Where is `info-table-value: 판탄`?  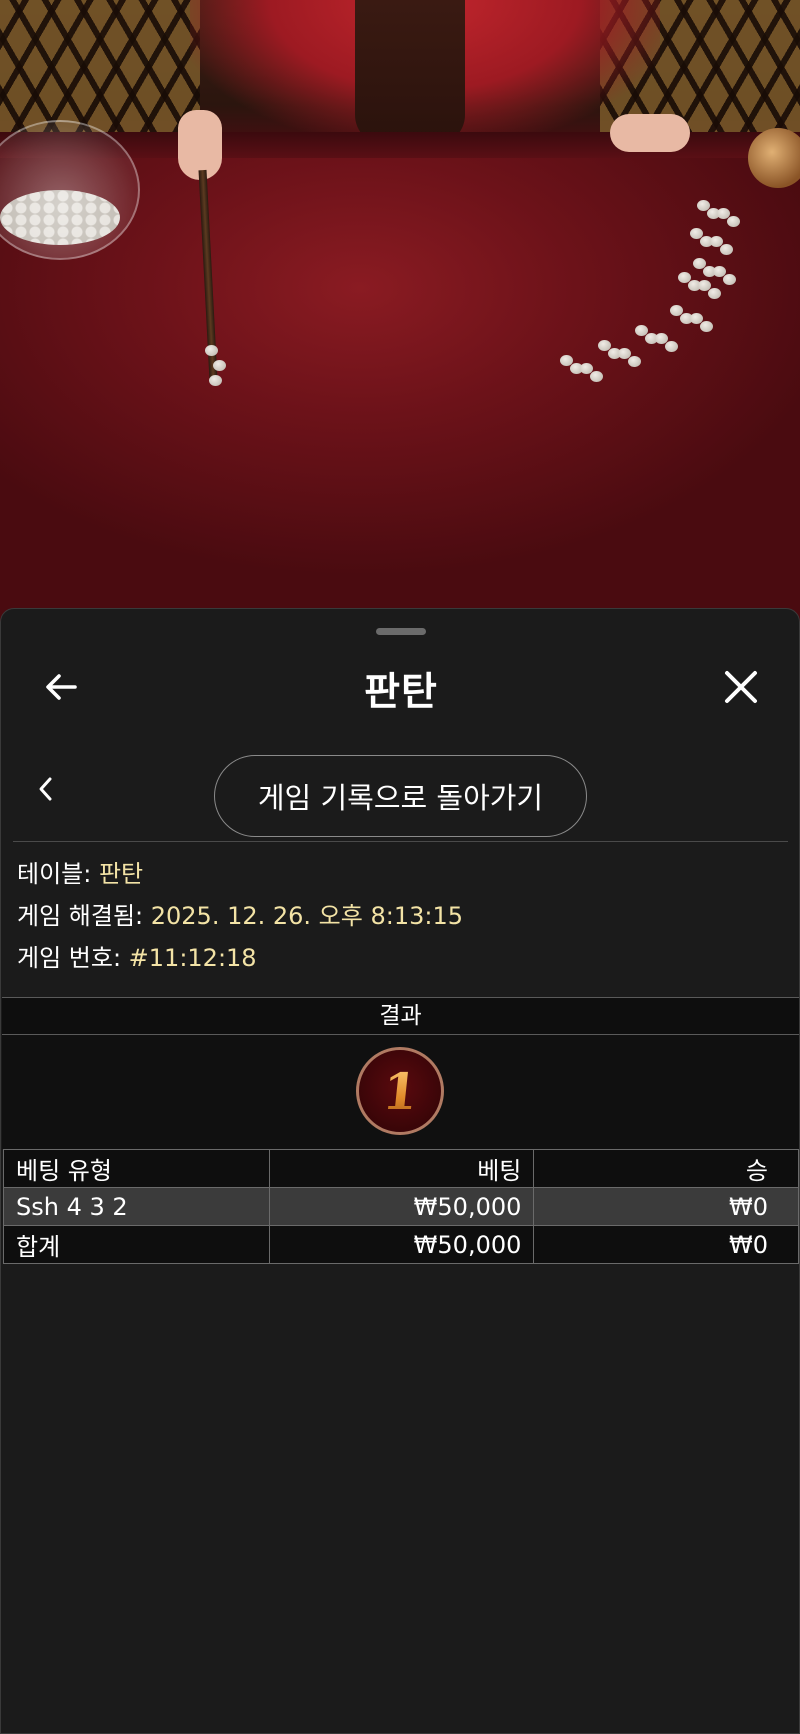
info-table-value: 판탄 is located at coordinates (121, 874).